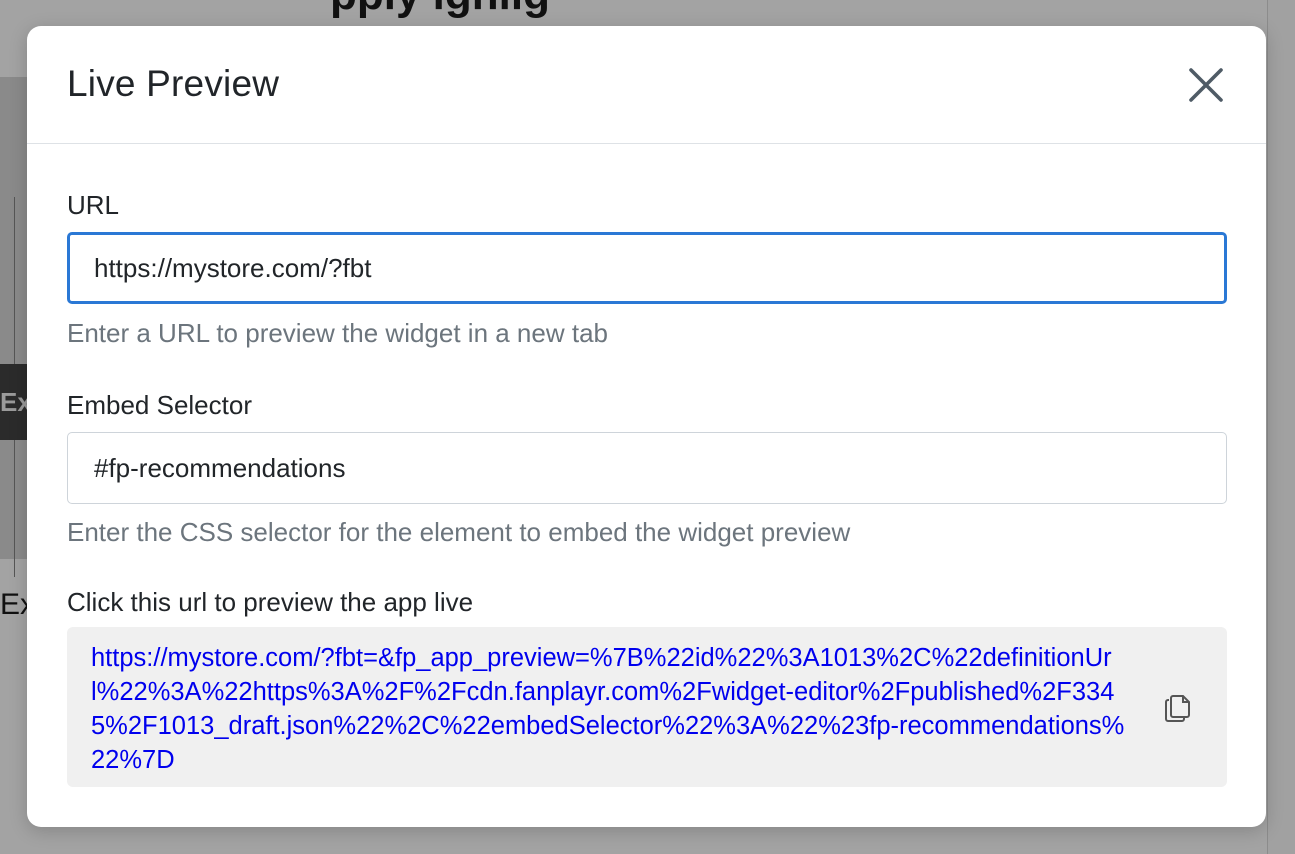 This screenshot has width=1295, height=854. I want to click on copy-icon, so click(1177, 708).